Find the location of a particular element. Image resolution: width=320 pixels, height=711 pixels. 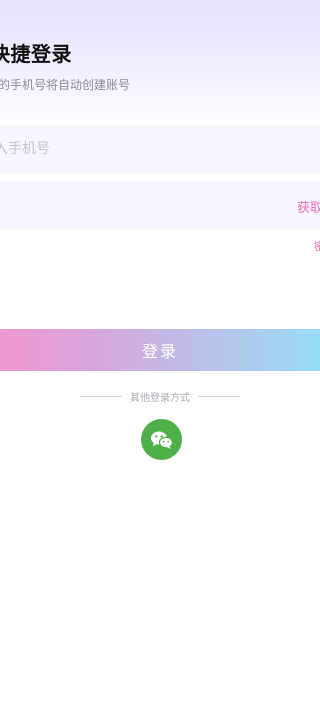

divider-left is located at coordinates (101, 396).